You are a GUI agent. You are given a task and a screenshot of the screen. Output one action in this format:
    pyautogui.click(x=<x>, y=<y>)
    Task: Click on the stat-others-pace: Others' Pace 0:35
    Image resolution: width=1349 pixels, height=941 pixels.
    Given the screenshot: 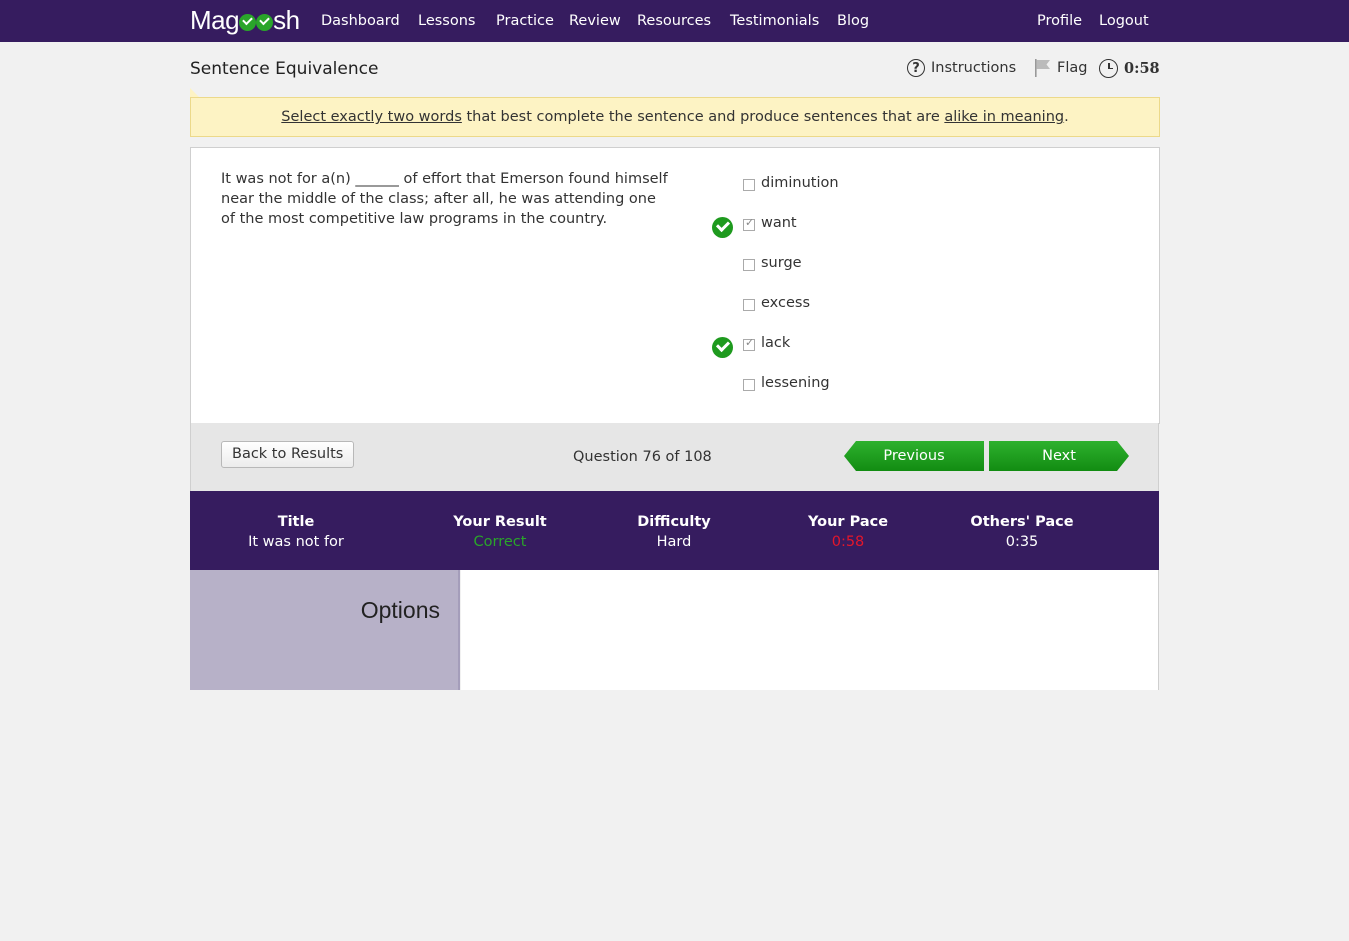 What is the action you would take?
    pyautogui.click(x=1022, y=532)
    